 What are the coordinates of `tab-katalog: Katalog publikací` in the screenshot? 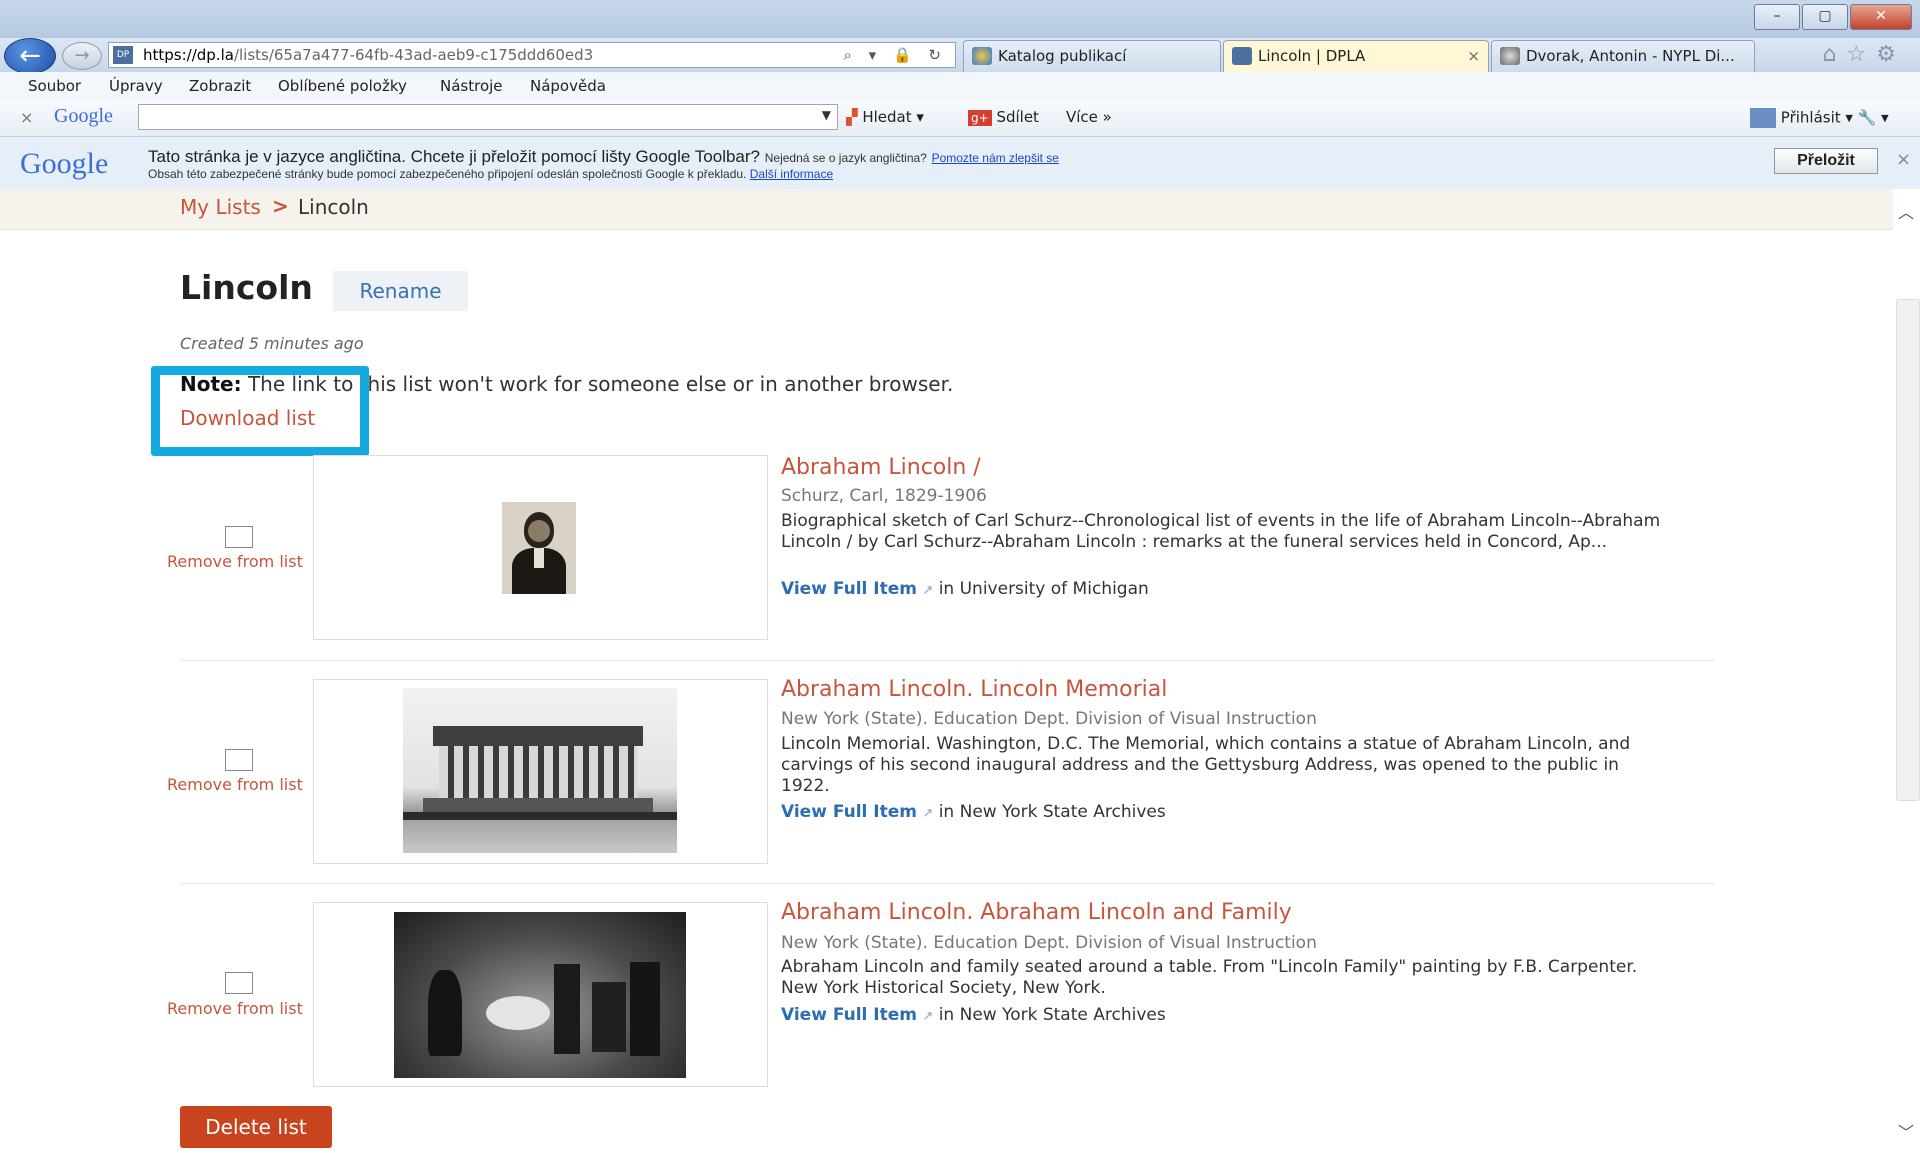 It's located at (1092, 56).